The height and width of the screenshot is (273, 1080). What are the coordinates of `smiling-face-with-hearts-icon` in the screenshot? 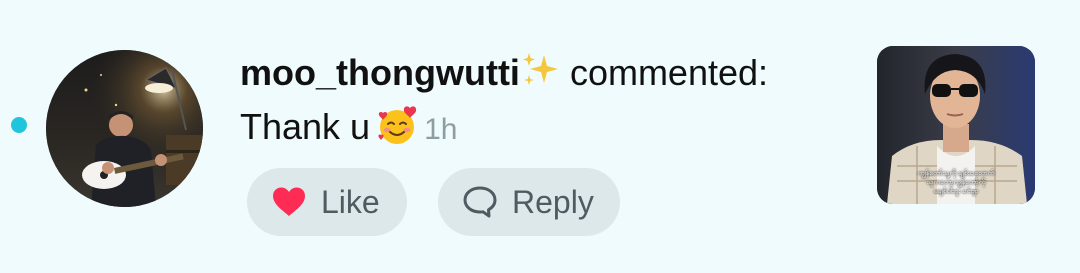 It's located at (397, 131).